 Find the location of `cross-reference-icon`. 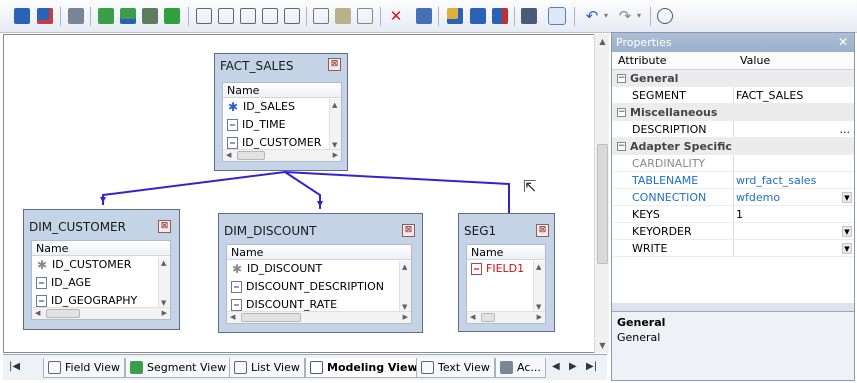

cross-reference-icon is located at coordinates (150, 16).